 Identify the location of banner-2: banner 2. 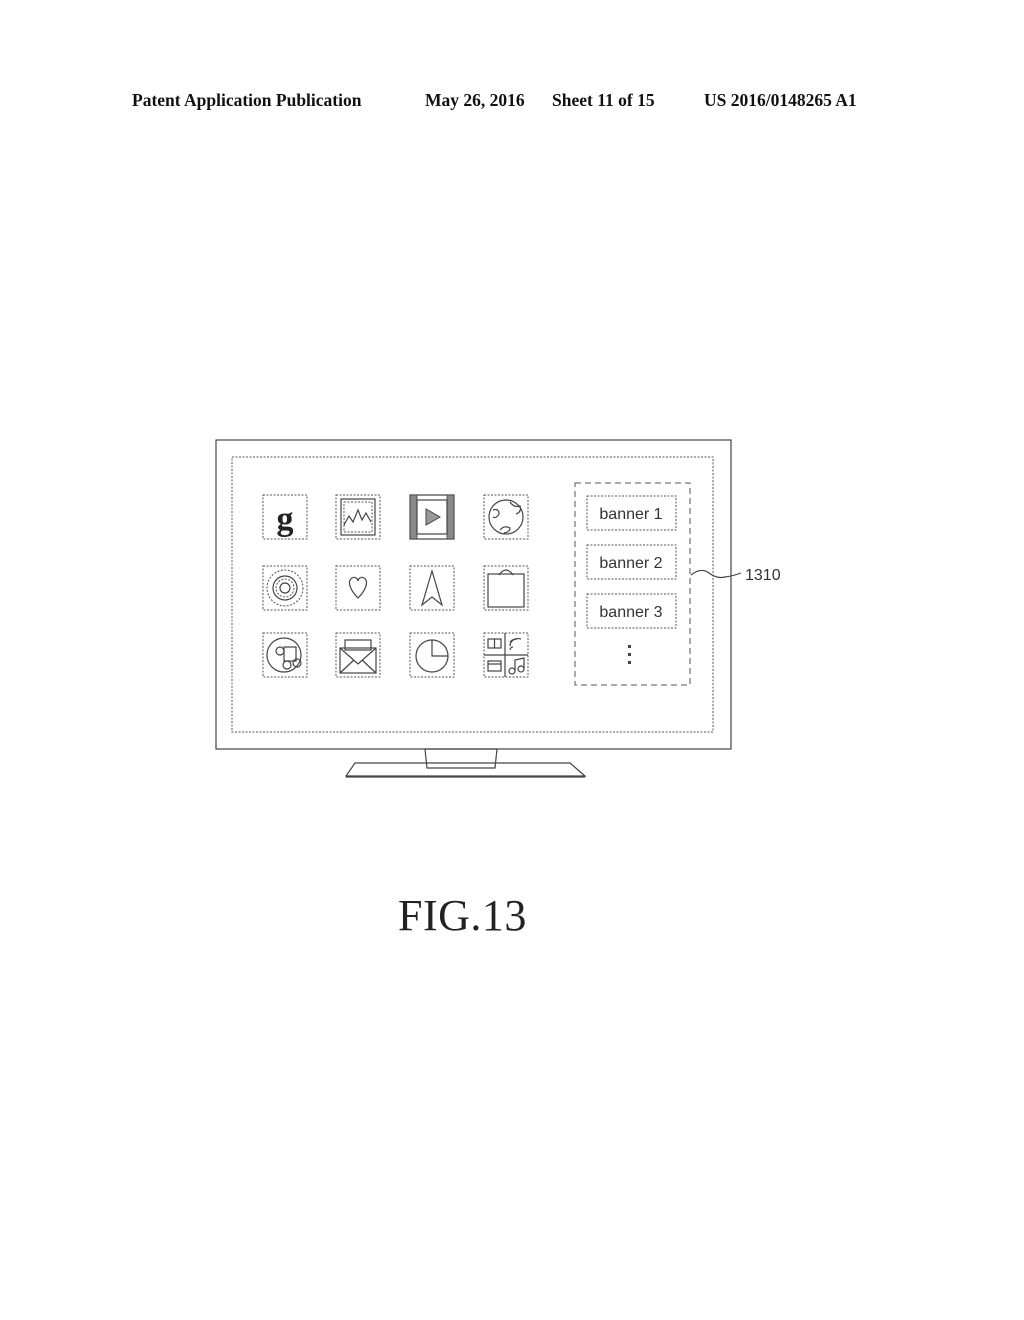
(631, 562).